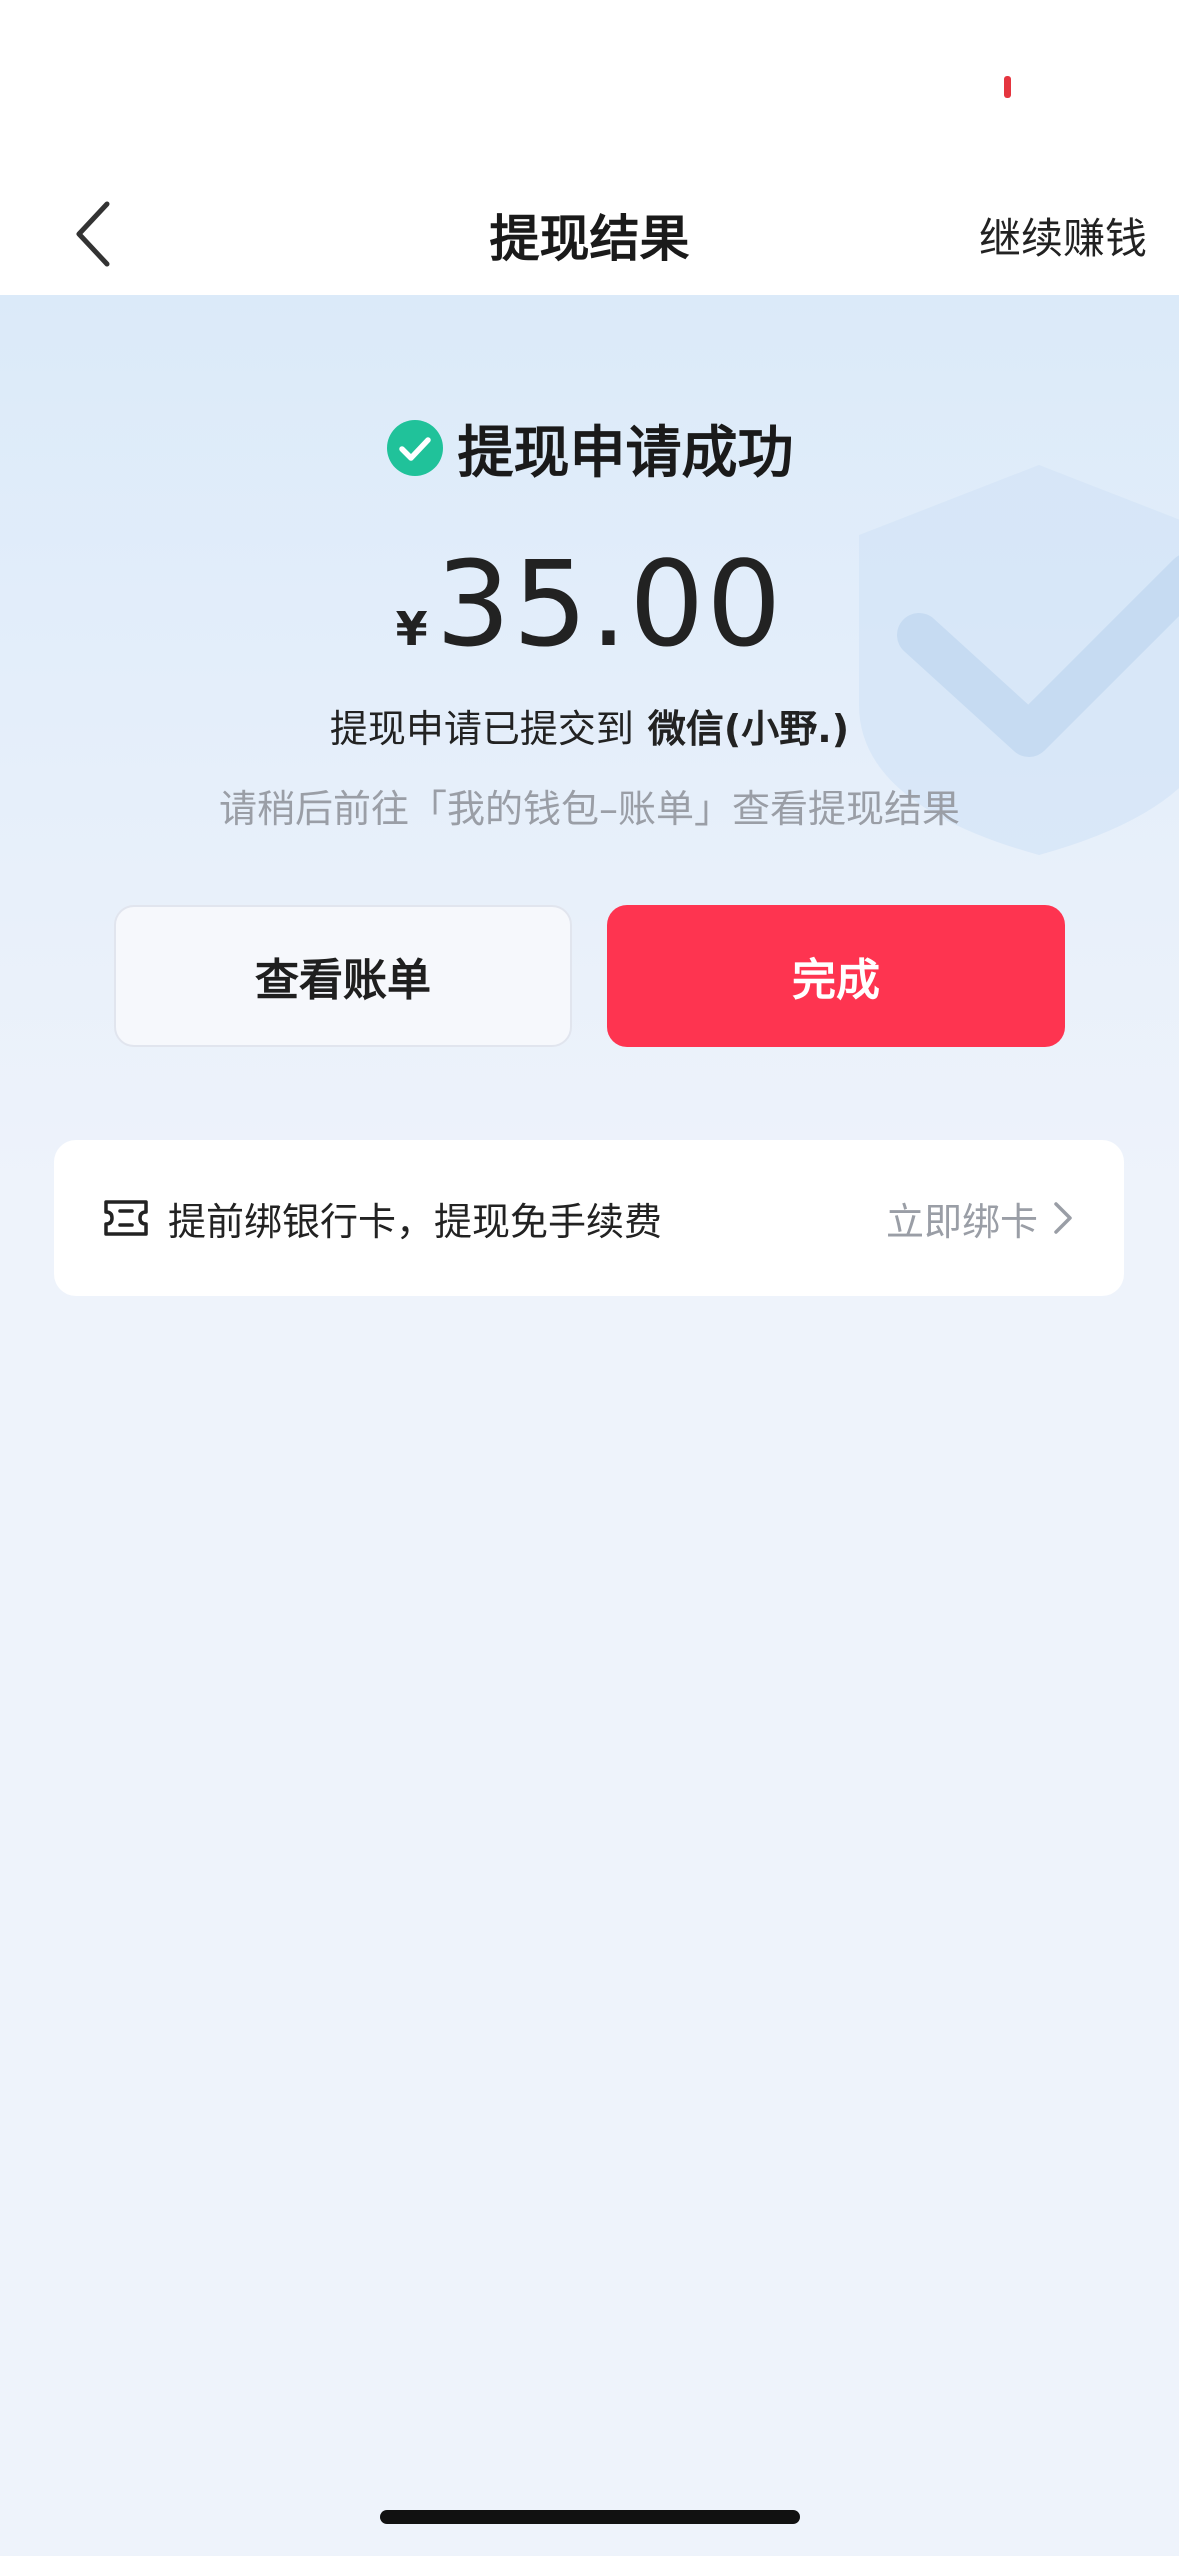  What do you see at coordinates (415, 1221) in the screenshot?
I see `bank-prompt-text: 提前绑银行卡，提现免手续费` at bounding box center [415, 1221].